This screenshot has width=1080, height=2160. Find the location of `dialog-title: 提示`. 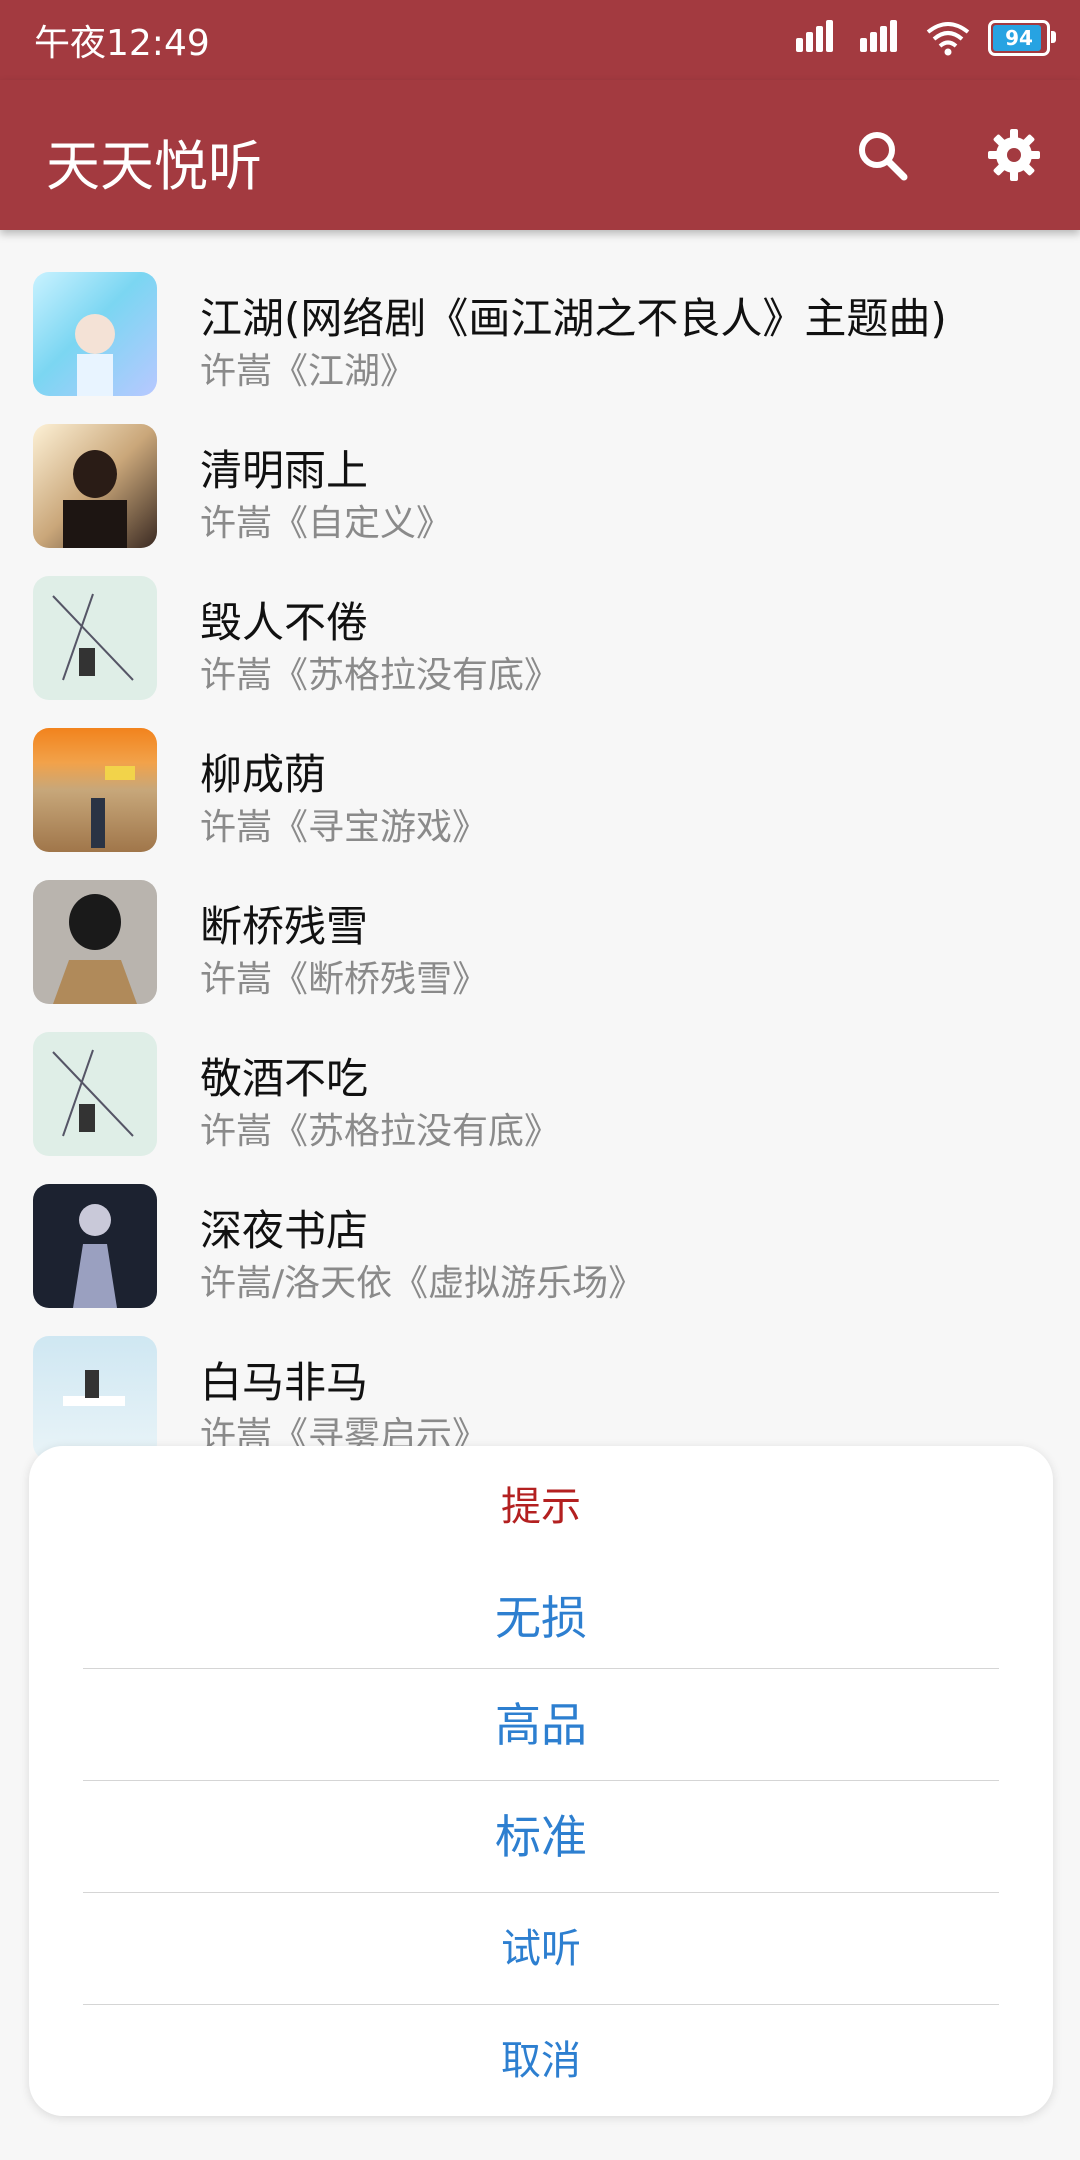

dialog-title: 提示 is located at coordinates (541, 1507).